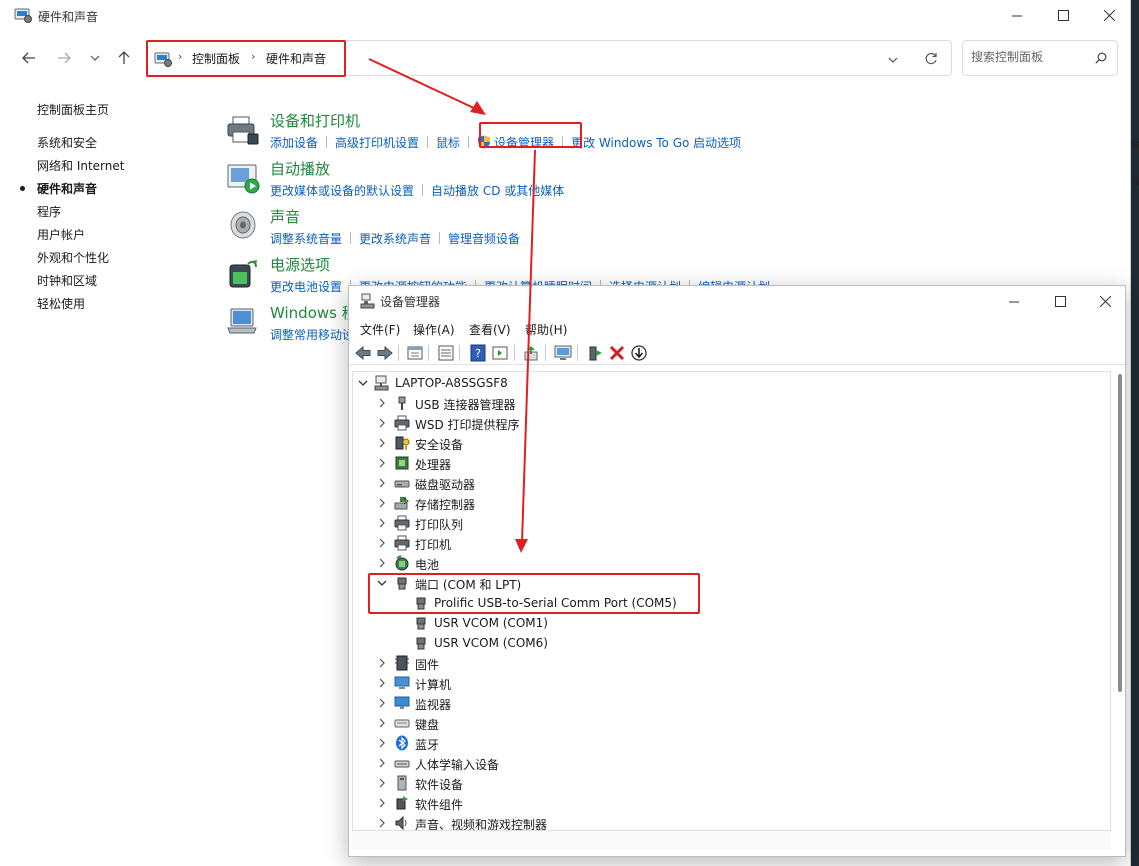 The width and height of the screenshot is (1139, 866). What do you see at coordinates (49, 211) in the screenshot?
I see `nav-programs: 程序` at bounding box center [49, 211].